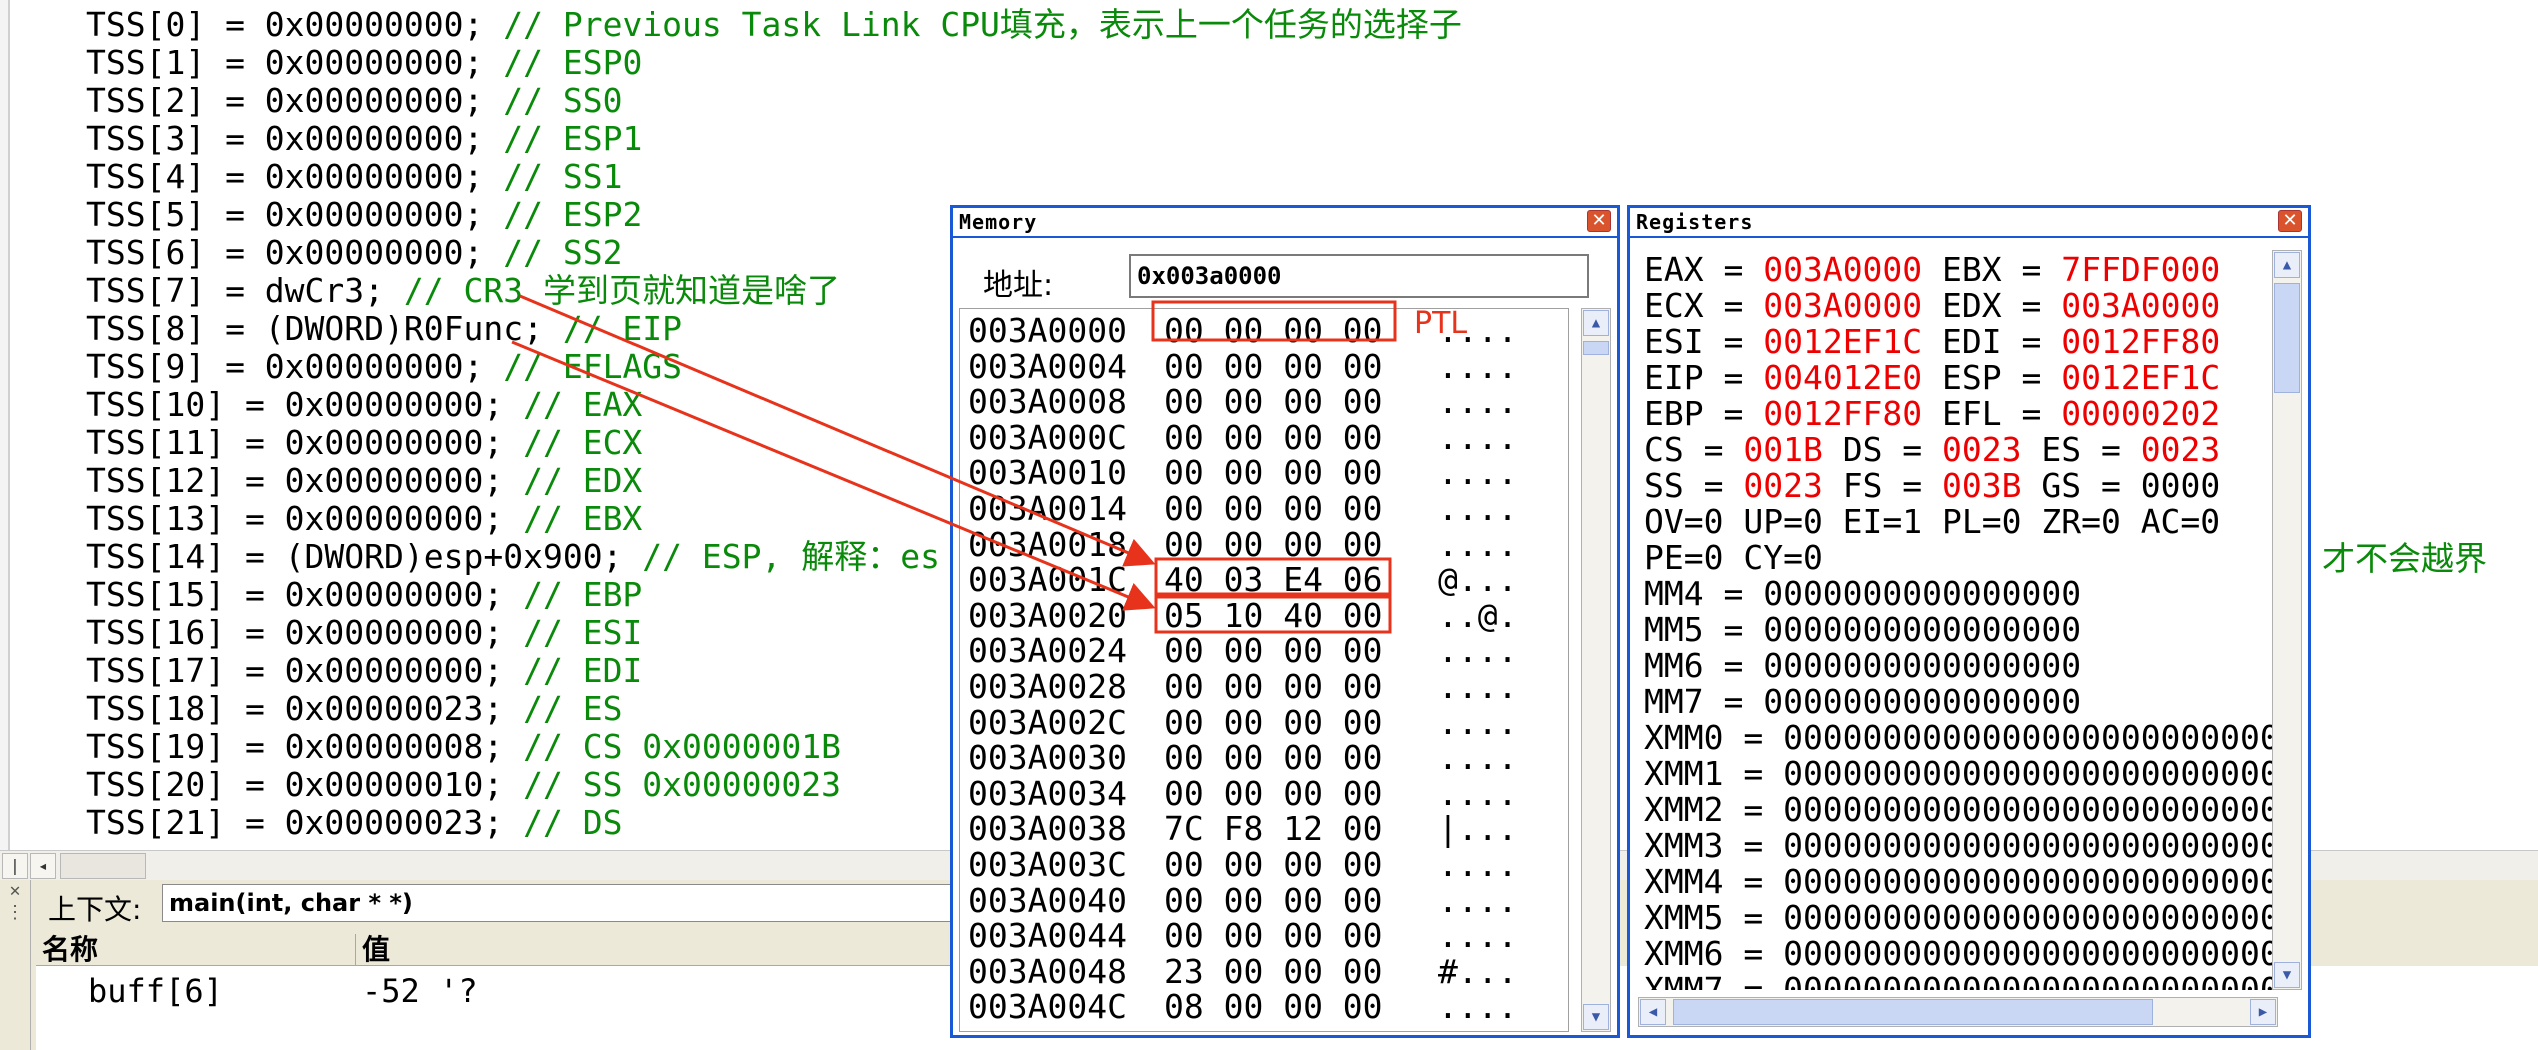 This screenshot has width=2538, height=1050. I want to click on code-text: TSS[16] = 0x00000000;, so click(305, 632).